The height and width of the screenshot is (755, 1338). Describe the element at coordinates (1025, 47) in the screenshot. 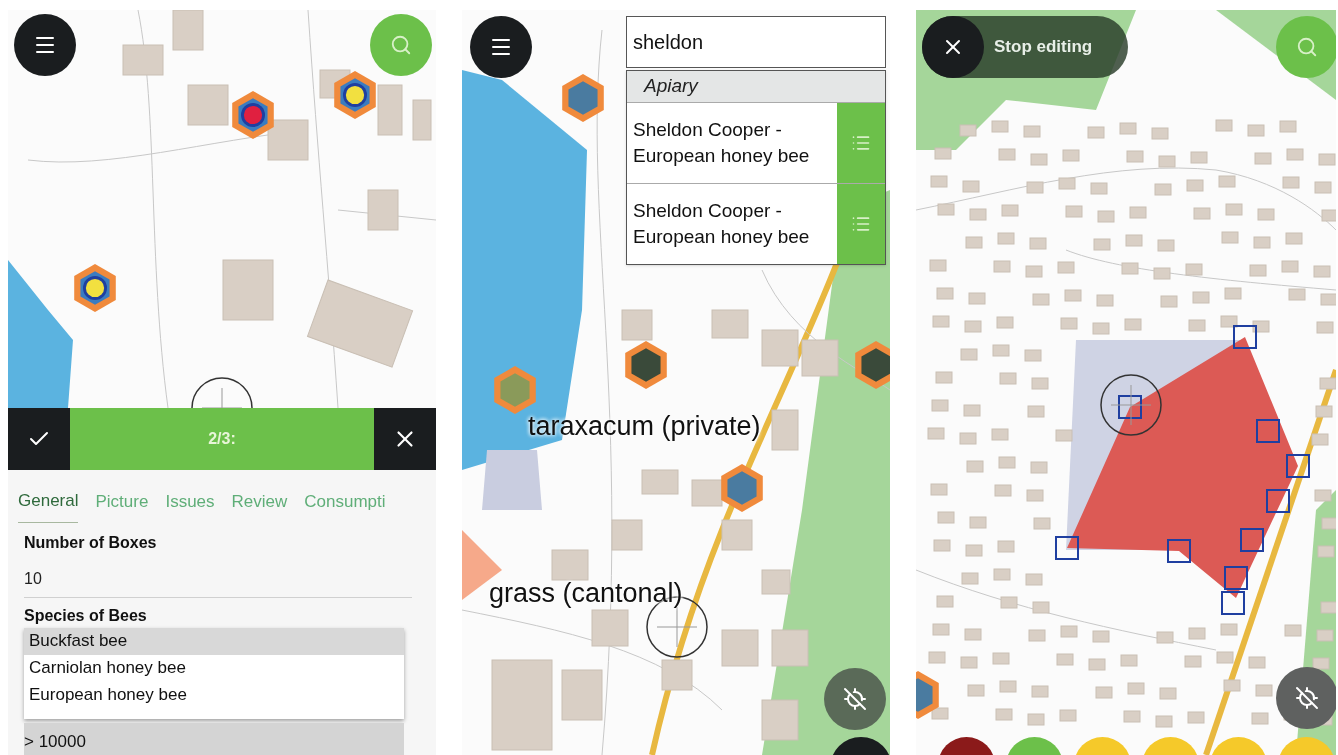

I see `stop-editing-bar: Stop editing` at that location.